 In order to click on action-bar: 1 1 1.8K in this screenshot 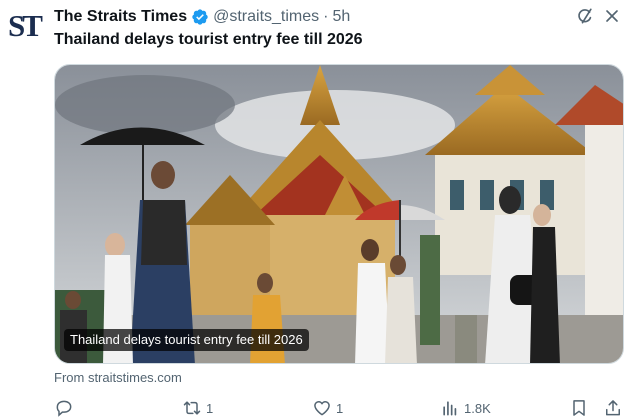, I will do `click(341, 407)`.